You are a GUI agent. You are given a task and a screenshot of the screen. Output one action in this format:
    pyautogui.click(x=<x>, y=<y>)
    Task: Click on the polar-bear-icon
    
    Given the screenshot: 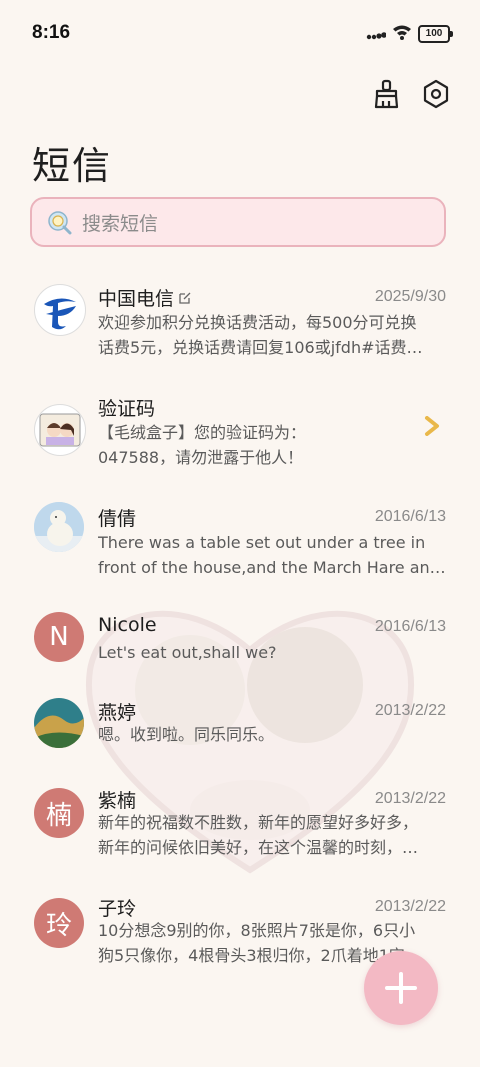 What is the action you would take?
    pyautogui.click(x=59, y=527)
    